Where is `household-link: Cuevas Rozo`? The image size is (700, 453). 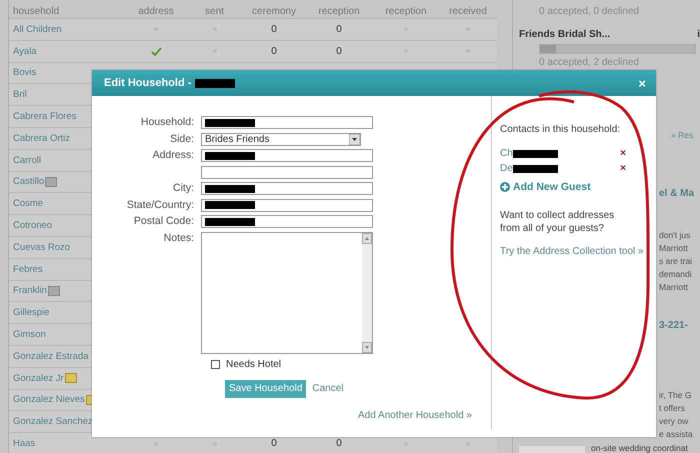
household-link: Cuevas Rozo is located at coordinates (41, 247).